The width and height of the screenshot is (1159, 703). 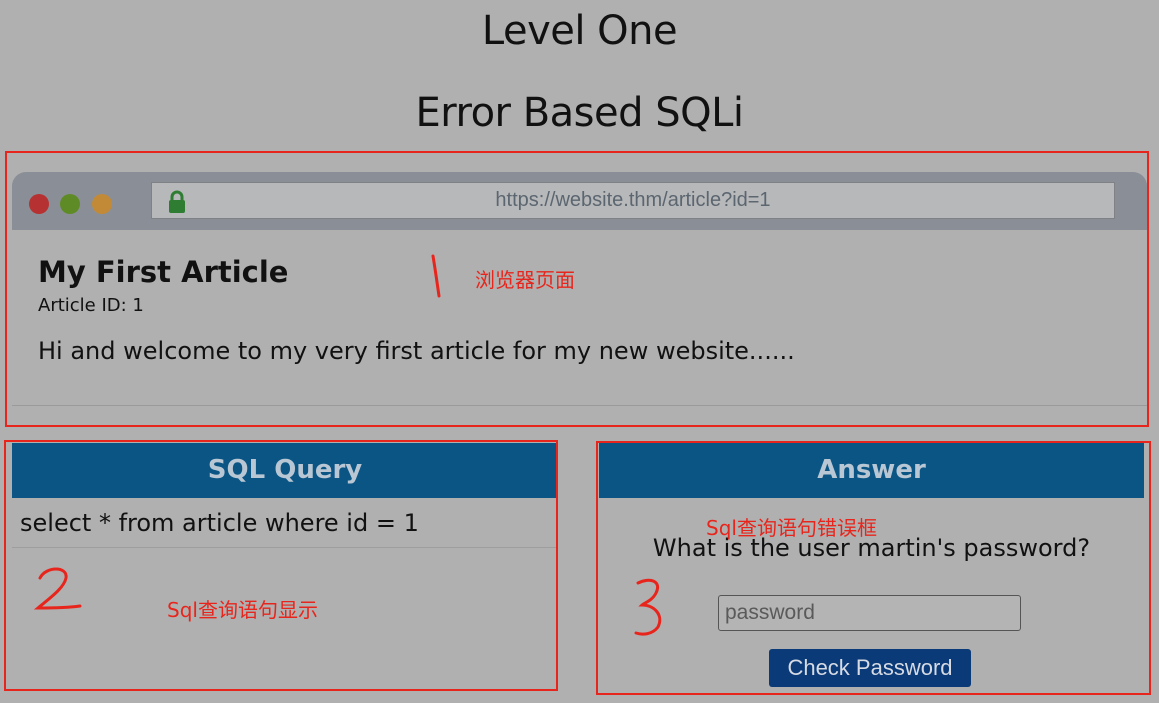 I want to click on challenge-title: Error Based SQLi, so click(x=580, y=113).